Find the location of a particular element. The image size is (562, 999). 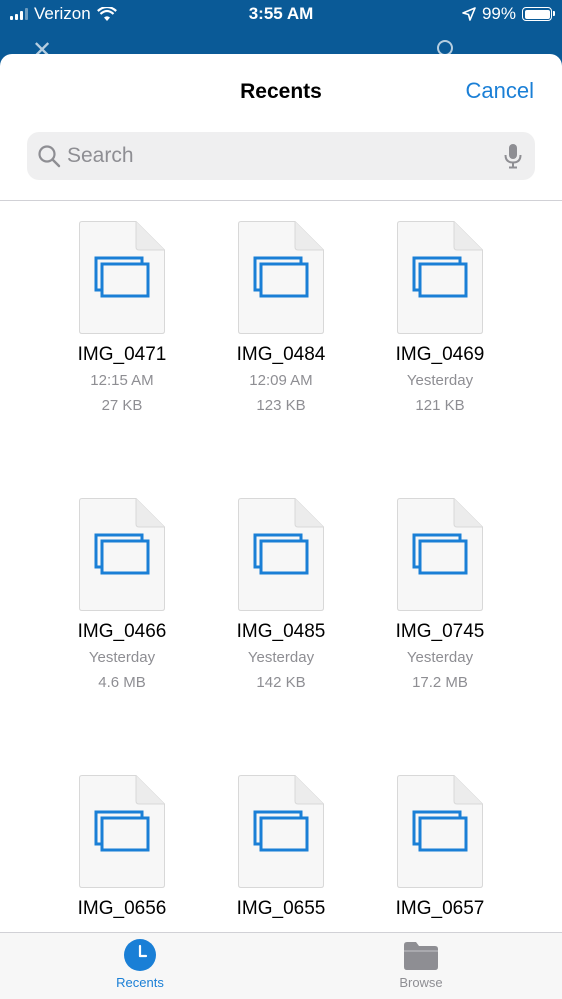

tab-bar: Recents Browse is located at coordinates (281, 965).